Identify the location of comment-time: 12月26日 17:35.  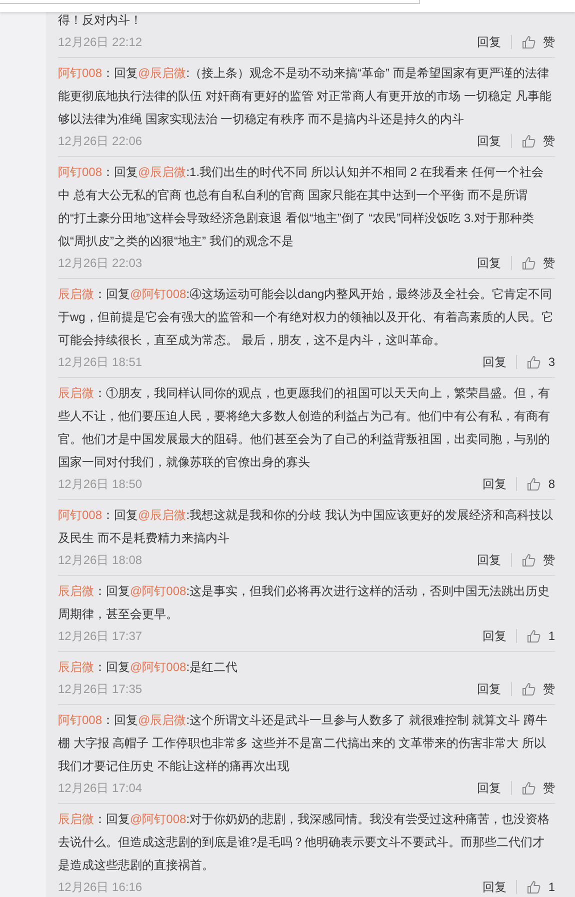
(100, 689).